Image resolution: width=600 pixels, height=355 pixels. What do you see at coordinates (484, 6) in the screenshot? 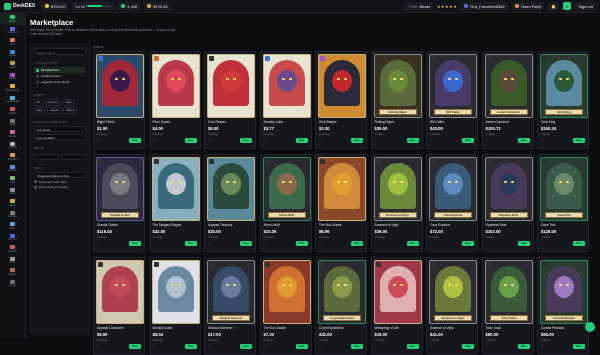
I see `user-pill: Ord_Favorite#8482` at bounding box center [484, 6].